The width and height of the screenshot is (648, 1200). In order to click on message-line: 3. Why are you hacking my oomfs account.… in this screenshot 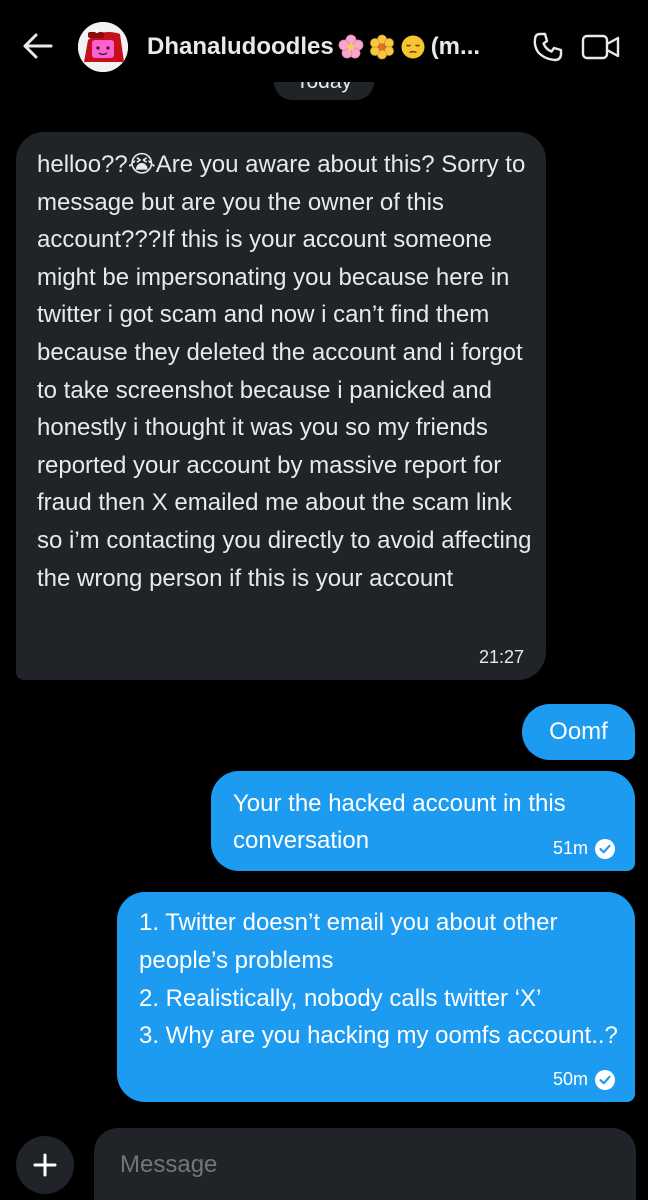, I will do `click(378, 1036)`.